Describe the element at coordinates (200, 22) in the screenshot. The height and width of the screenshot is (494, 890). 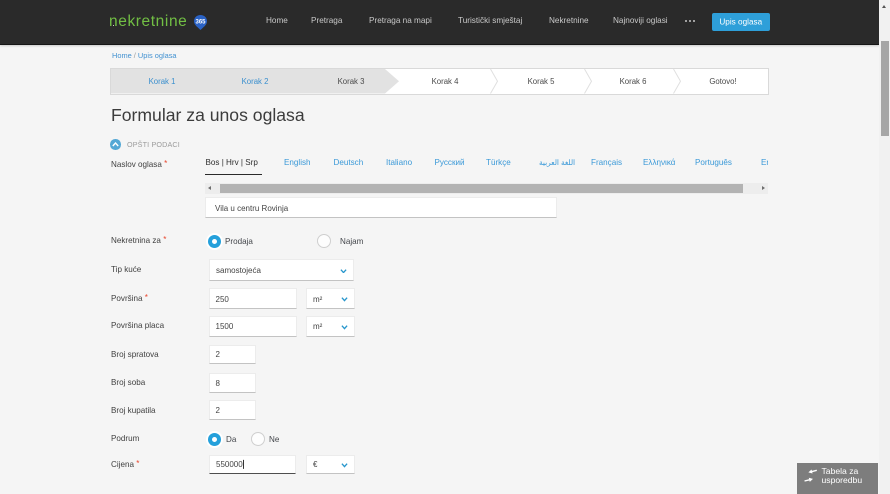
I see `svg-text: 365` at that location.